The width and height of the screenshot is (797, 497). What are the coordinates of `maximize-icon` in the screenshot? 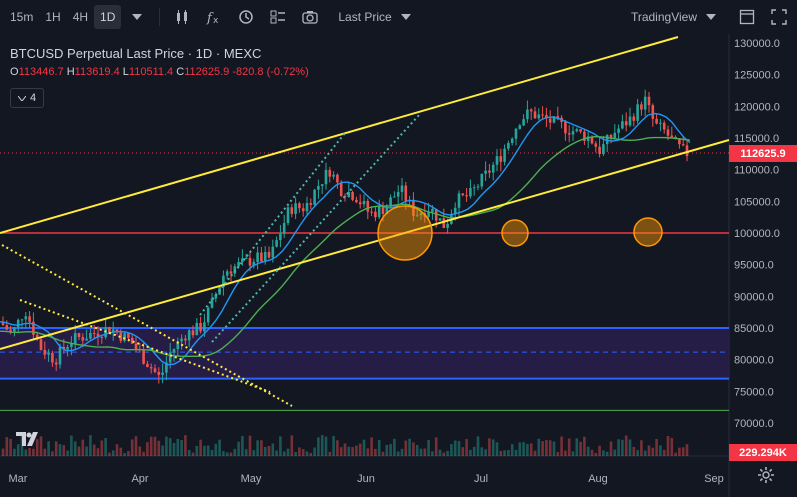 It's located at (747, 17).